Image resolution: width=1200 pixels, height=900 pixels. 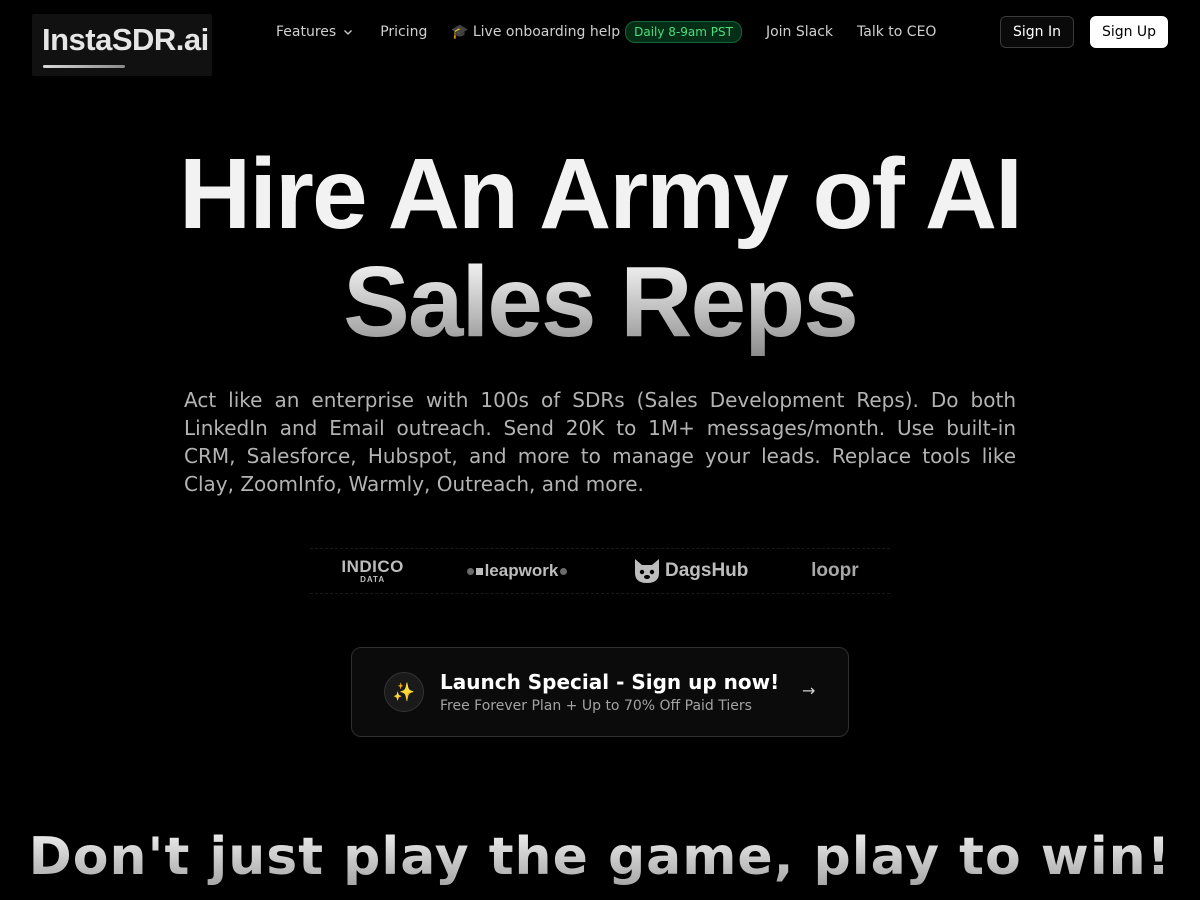 I want to click on dagshub-logo: DagsHub, so click(x=690, y=571).